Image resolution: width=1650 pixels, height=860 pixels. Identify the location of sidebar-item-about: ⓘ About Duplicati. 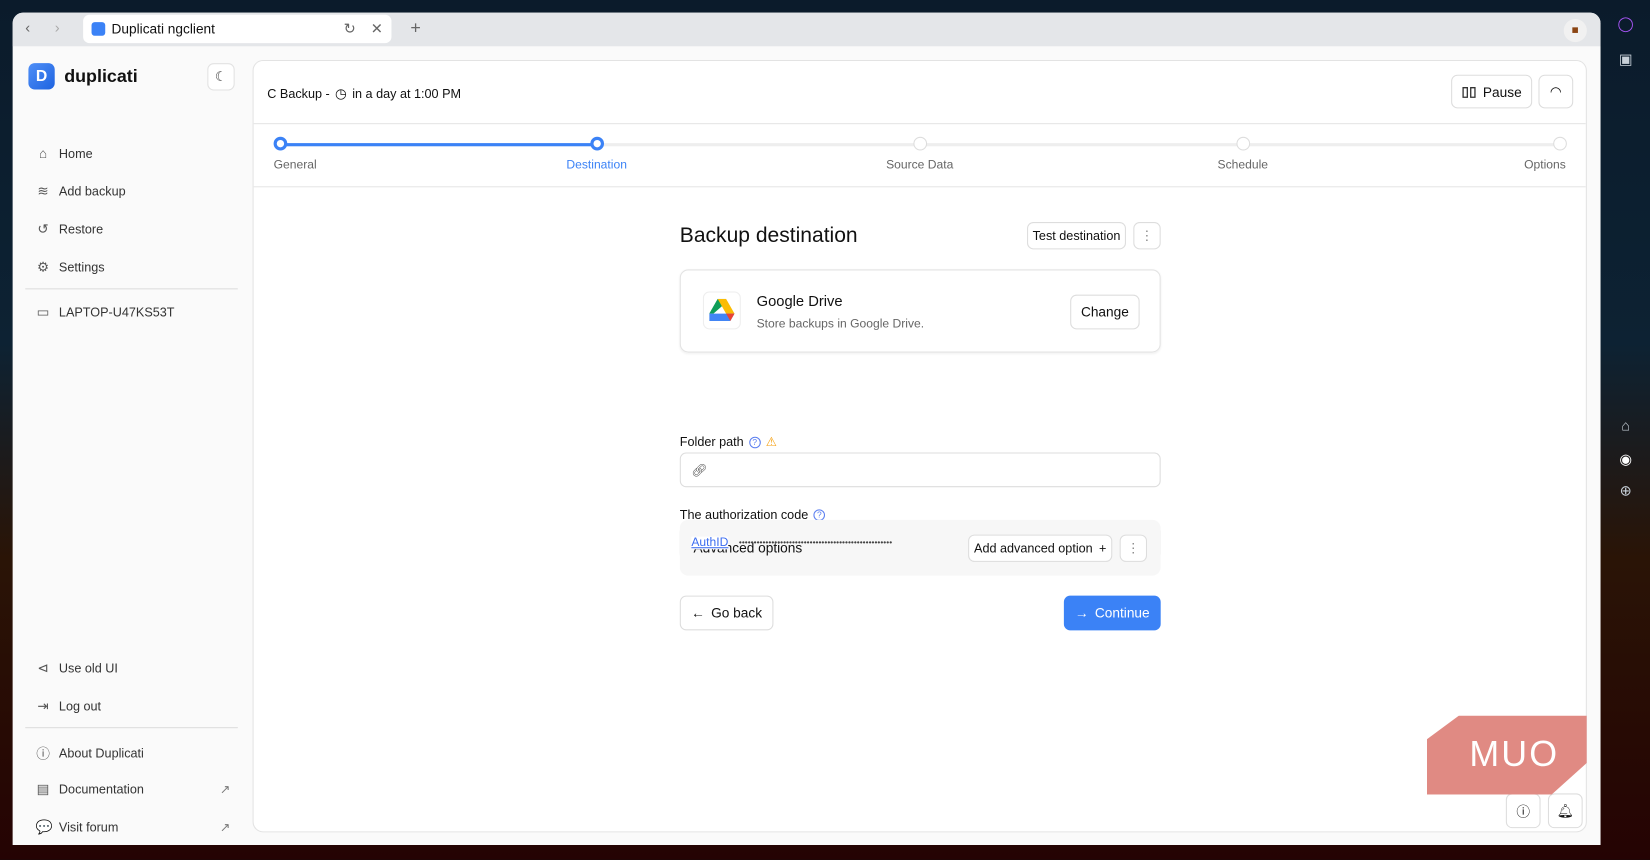
(133, 753).